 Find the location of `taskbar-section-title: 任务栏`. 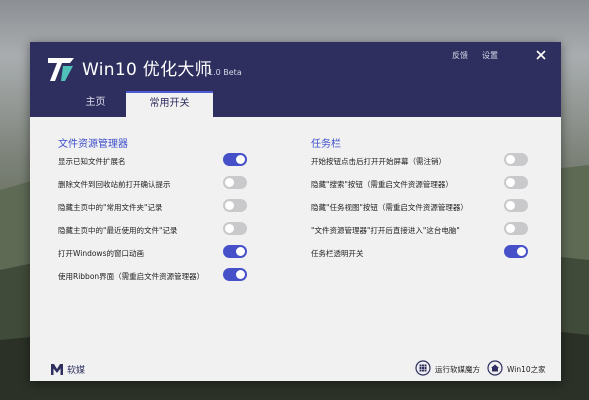

taskbar-section-title: 任务栏 is located at coordinates (326, 144).